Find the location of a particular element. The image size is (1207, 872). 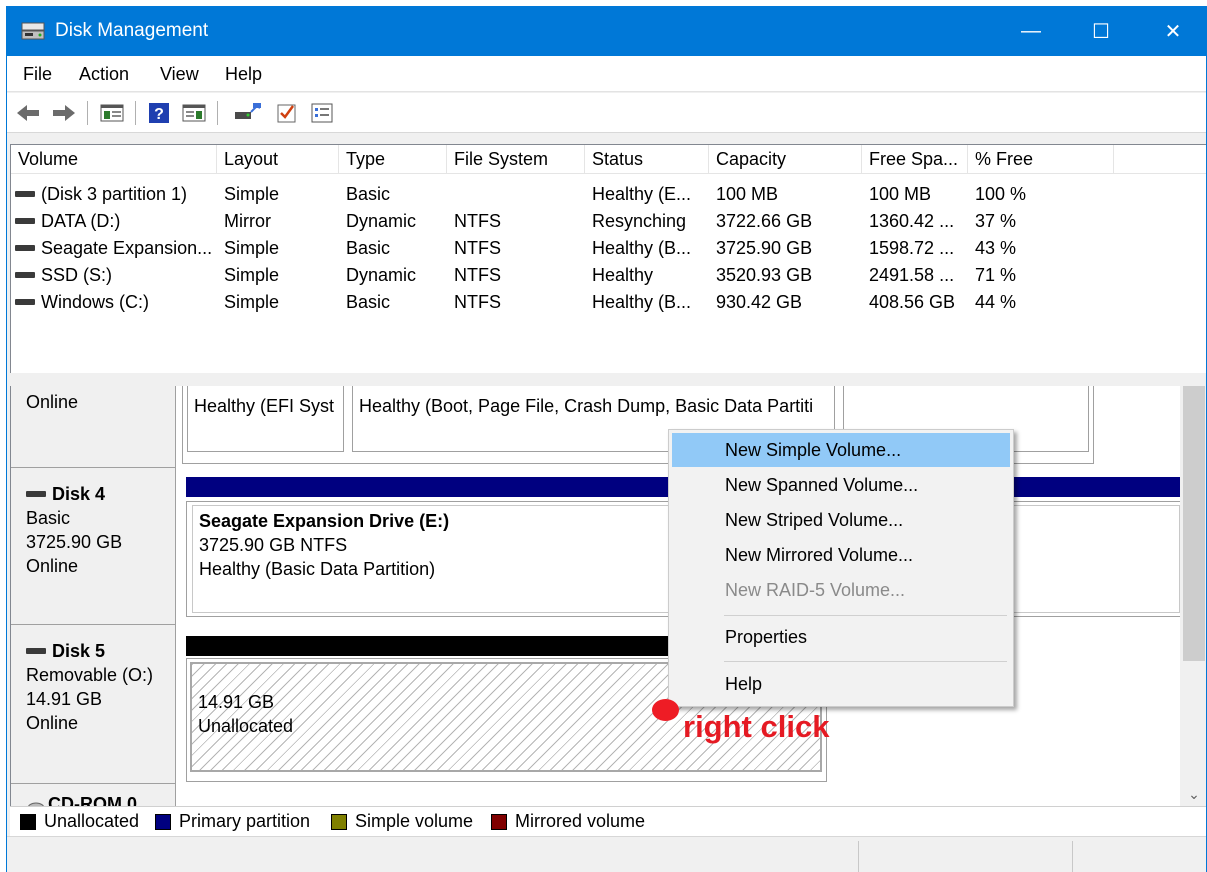

cdrom-label: CD-ROM 0 is located at coordinates (93, 795).